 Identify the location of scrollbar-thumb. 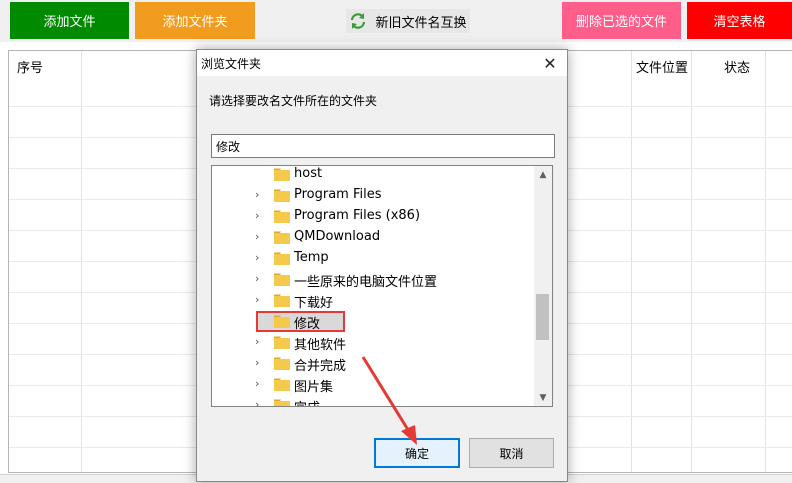
(542, 317).